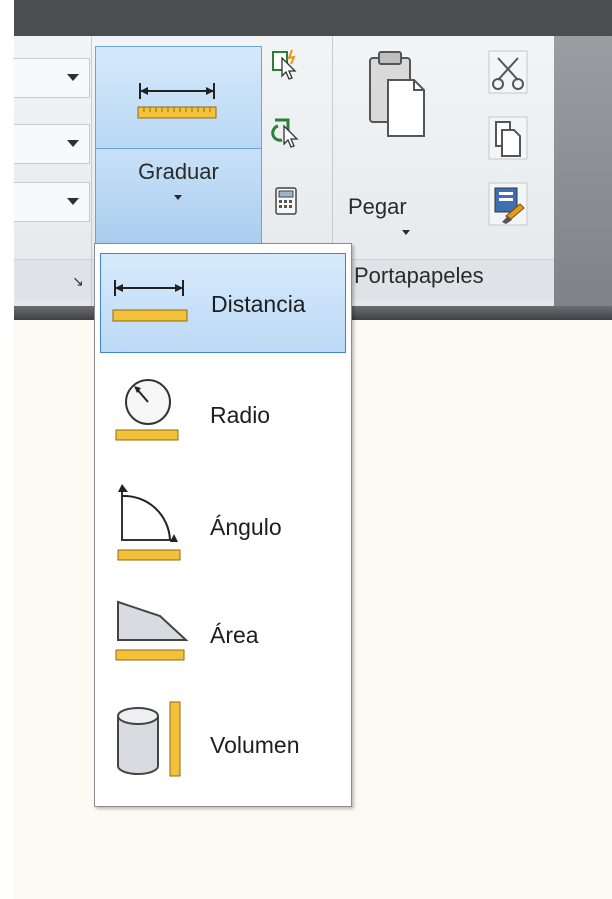 The image size is (612, 899). I want to click on copy-icon, so click(508, 138).